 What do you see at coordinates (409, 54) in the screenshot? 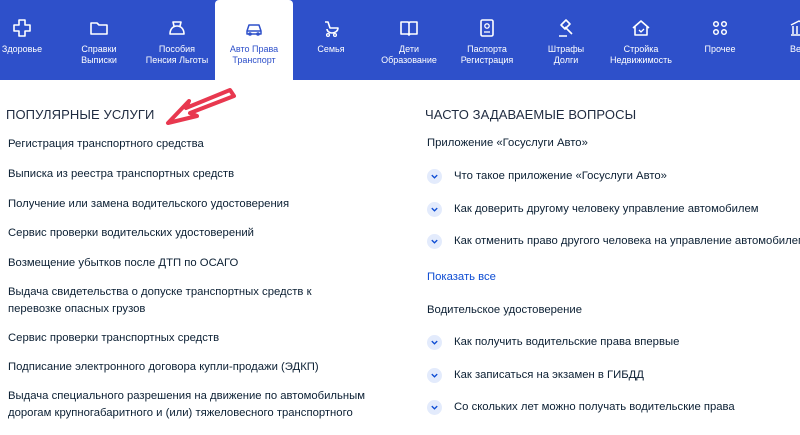
I see `category-label: Дети Образование` at bounding box center [409, 54].